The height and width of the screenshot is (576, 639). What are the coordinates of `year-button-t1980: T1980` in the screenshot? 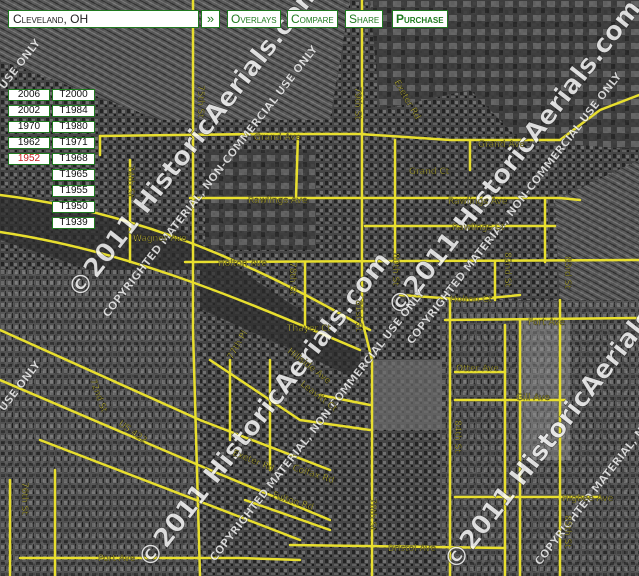 It's located at (73, 127).